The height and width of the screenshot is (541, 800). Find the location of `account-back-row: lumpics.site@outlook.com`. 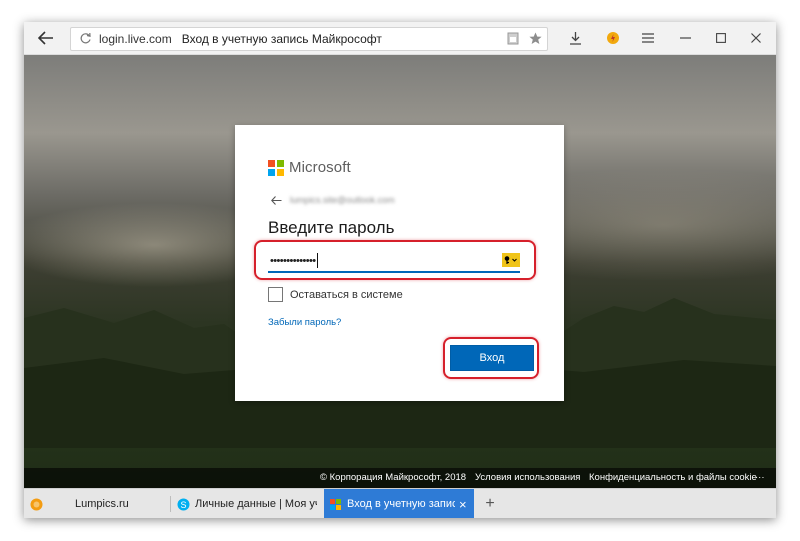

account-back-row: lumpics.site@outlook.com is located at coordinates (333, 200).